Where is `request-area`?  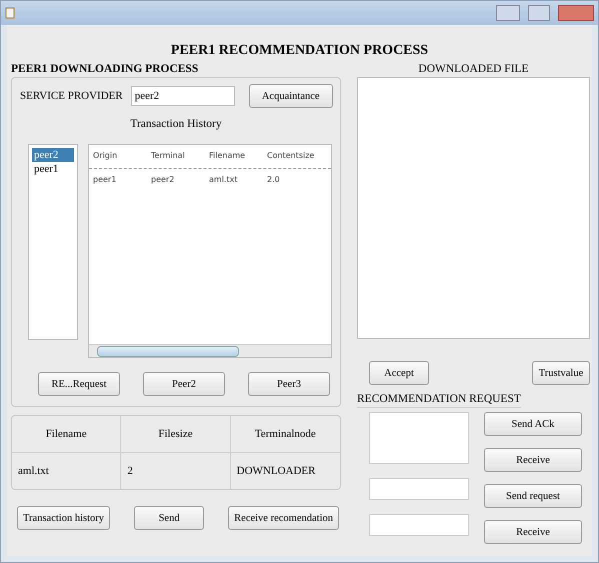 request-area is located at coordinates (419, 438).